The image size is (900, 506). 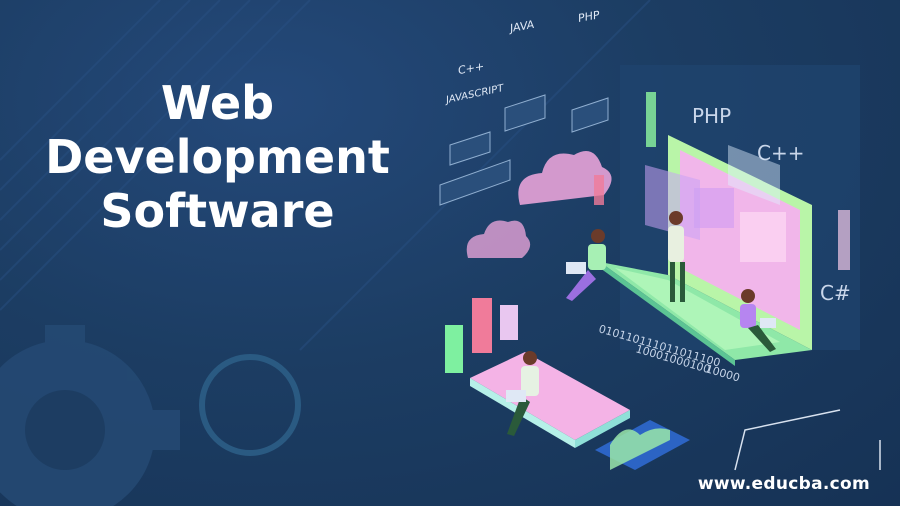 I want to click on tag-cpp: C++, so click(x=470, y=113).